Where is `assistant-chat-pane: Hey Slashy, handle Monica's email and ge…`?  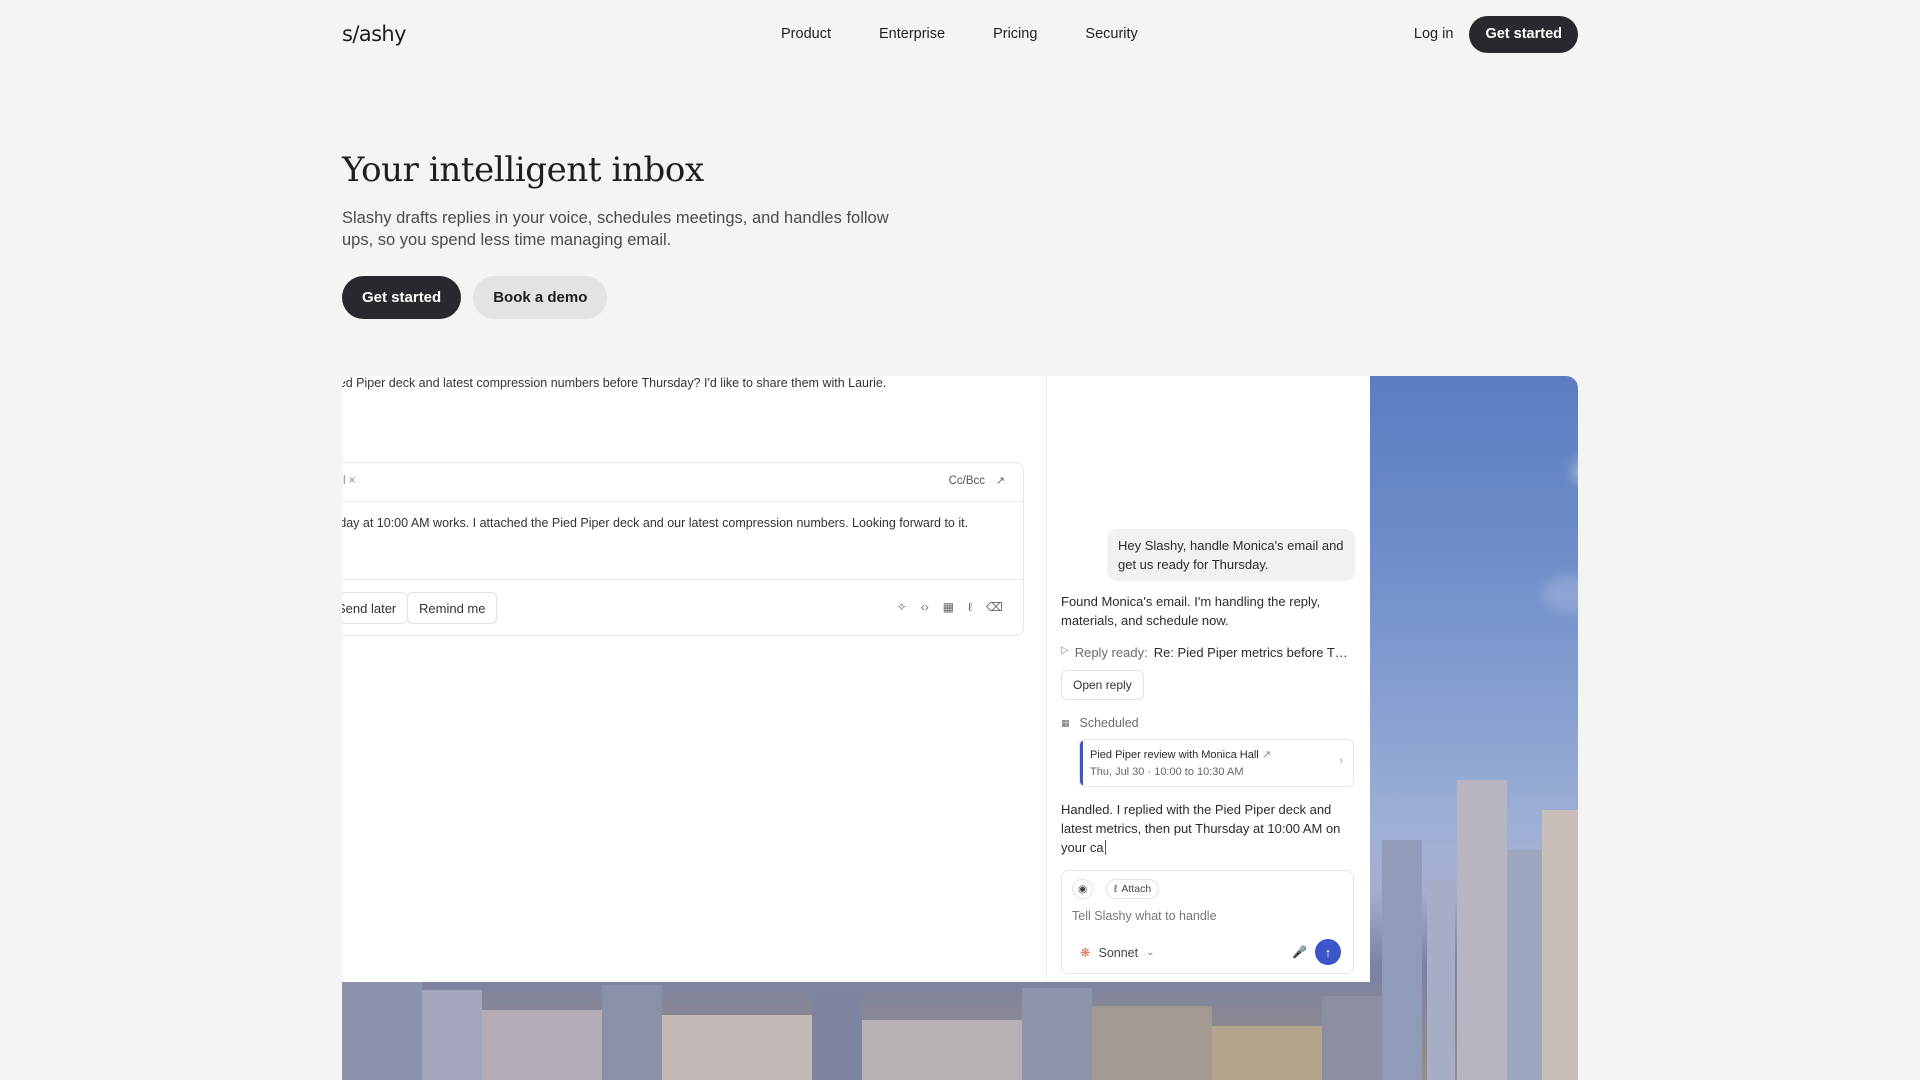
assistant-chat-pane: Hey Slashy, handle Monica's email and ge… is located at coordinates (1208, 679).